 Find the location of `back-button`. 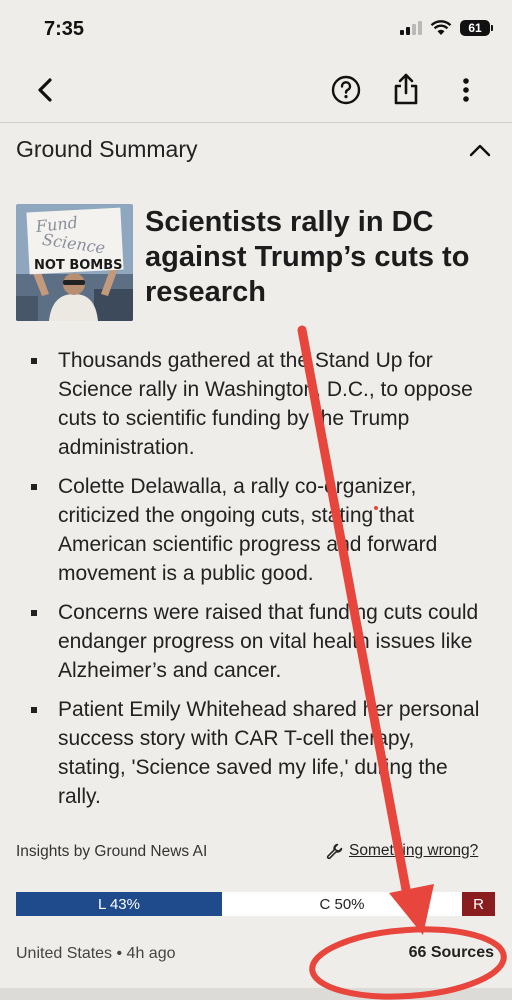

back-button is located at coordinates (46, 90).